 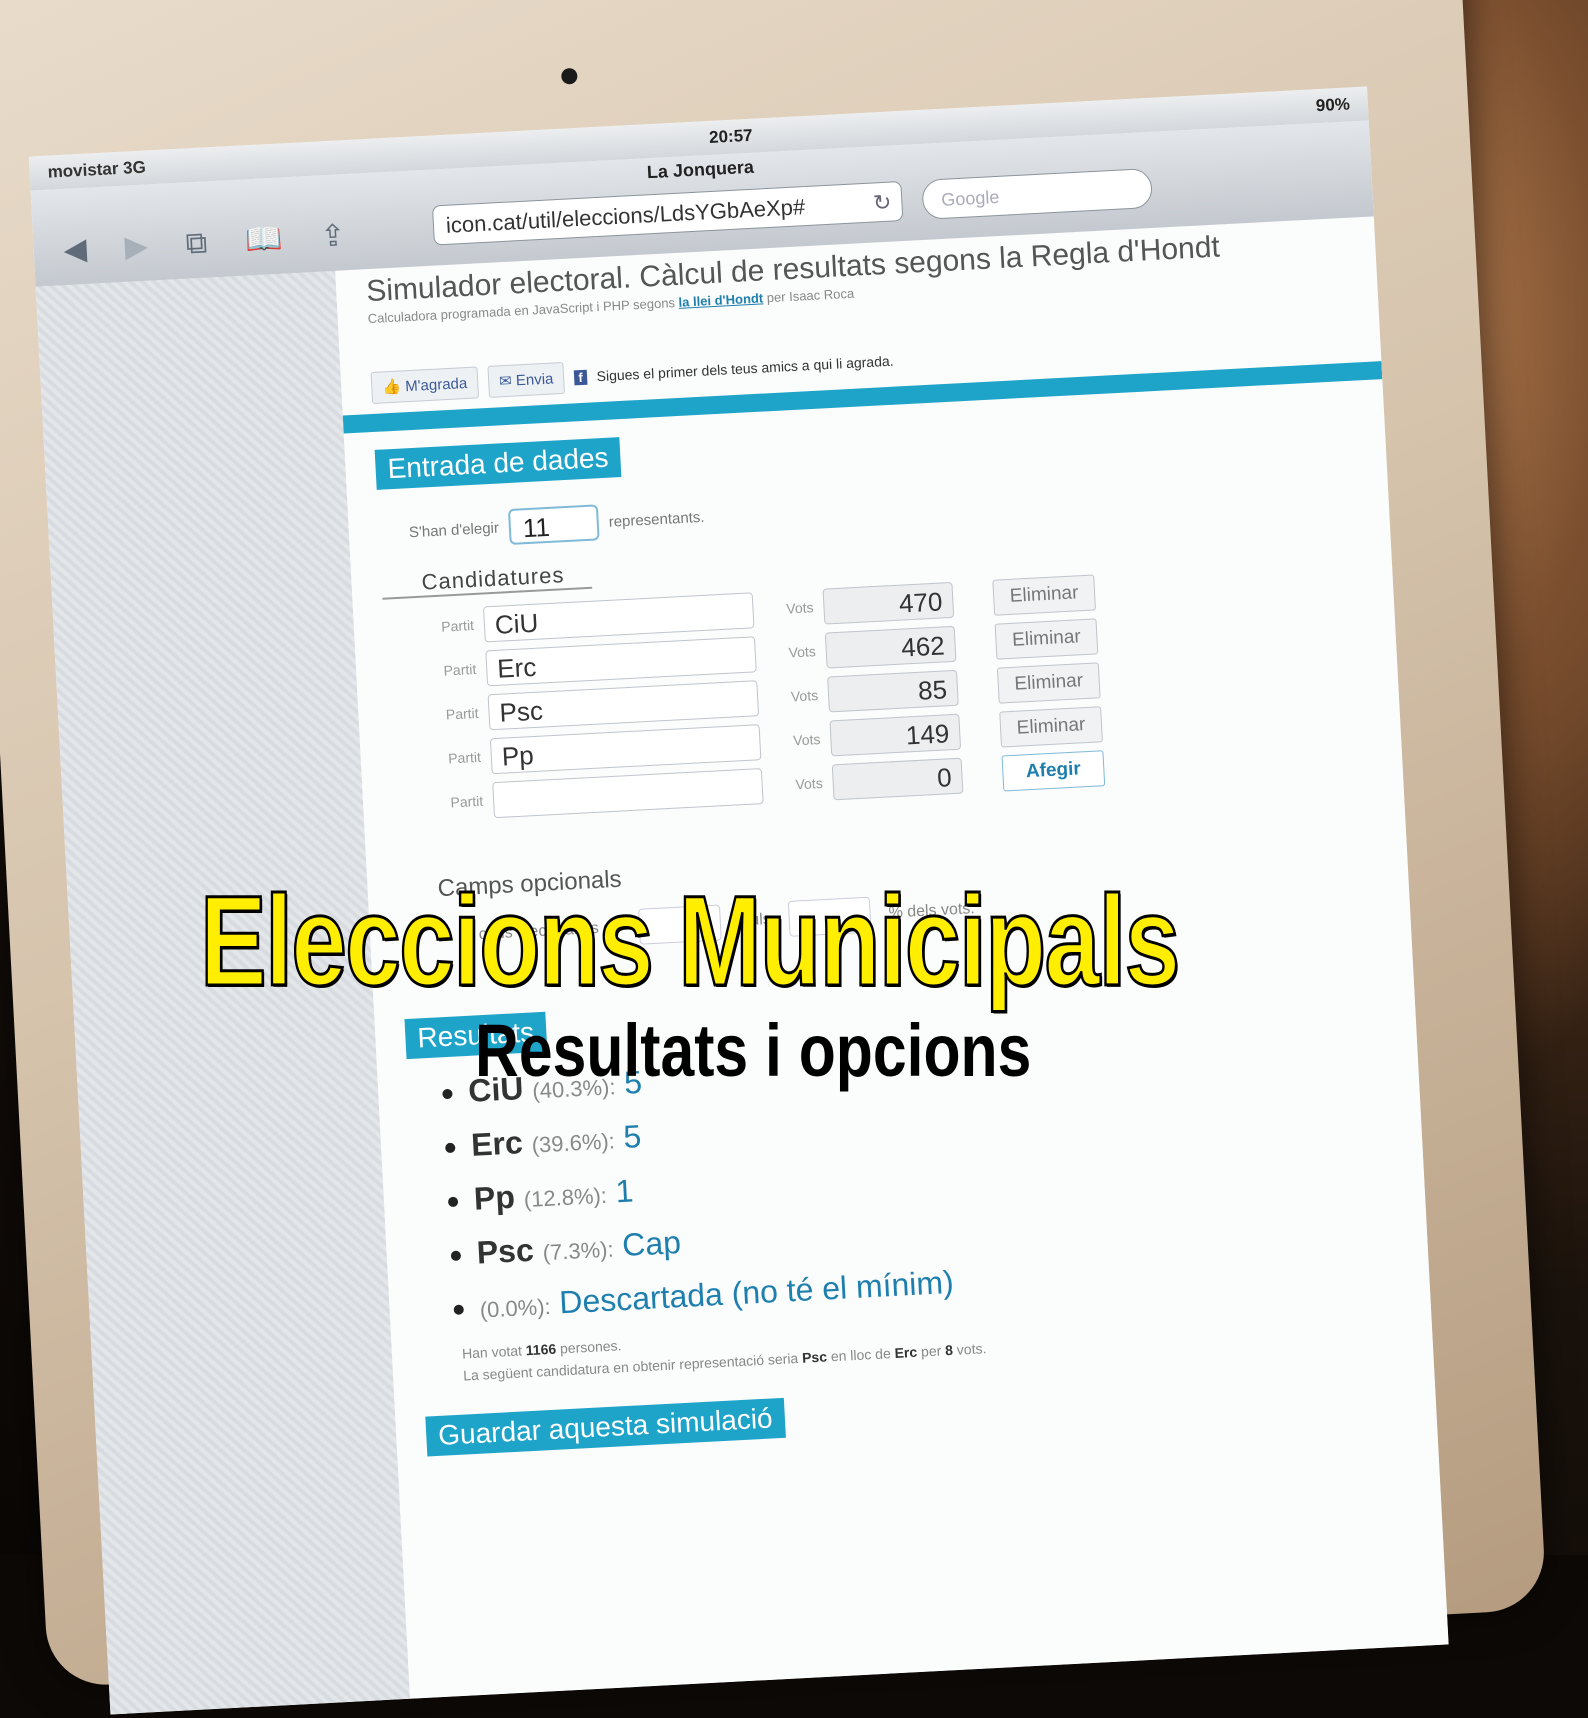 What do you see at coordinates (755, 920) in the screenshot?
I see `null-label: Nuls` at bounding box center [755, 920].